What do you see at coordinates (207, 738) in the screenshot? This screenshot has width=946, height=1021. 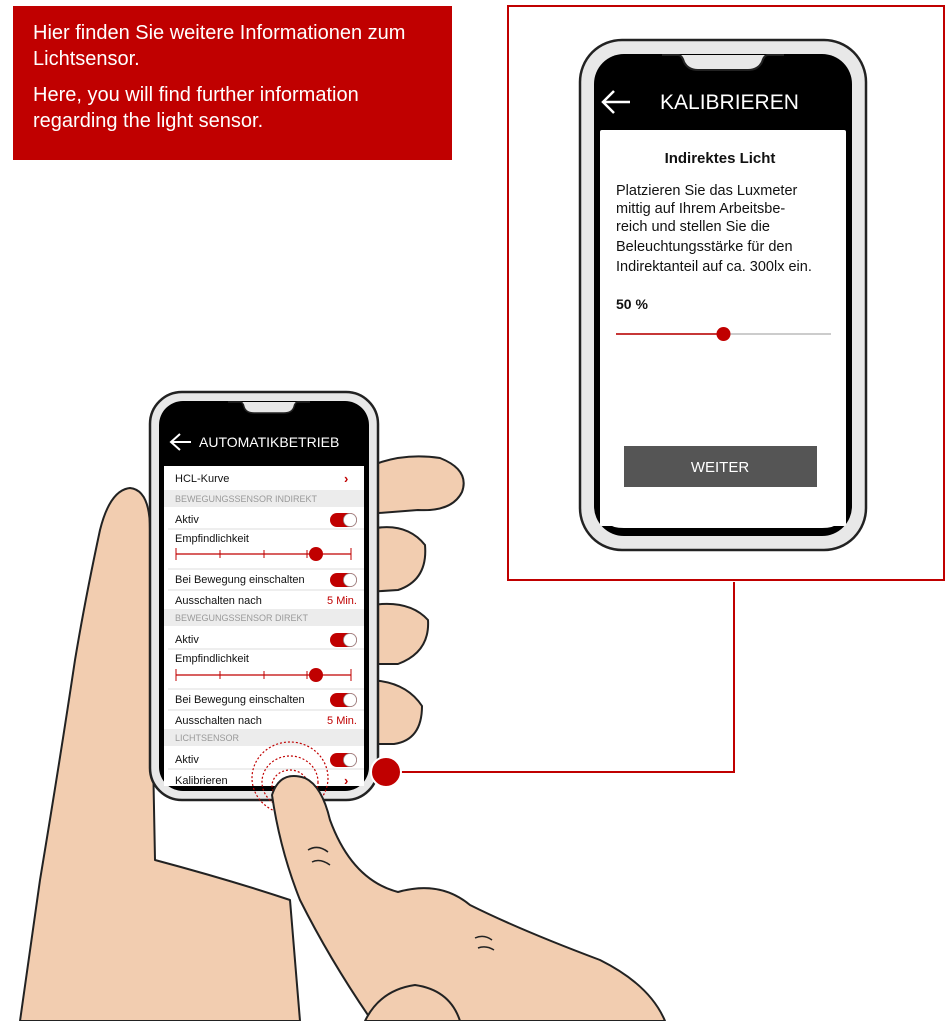 I see `section-header-light: LICHTSENSOR` at bounding box center [207, 738].